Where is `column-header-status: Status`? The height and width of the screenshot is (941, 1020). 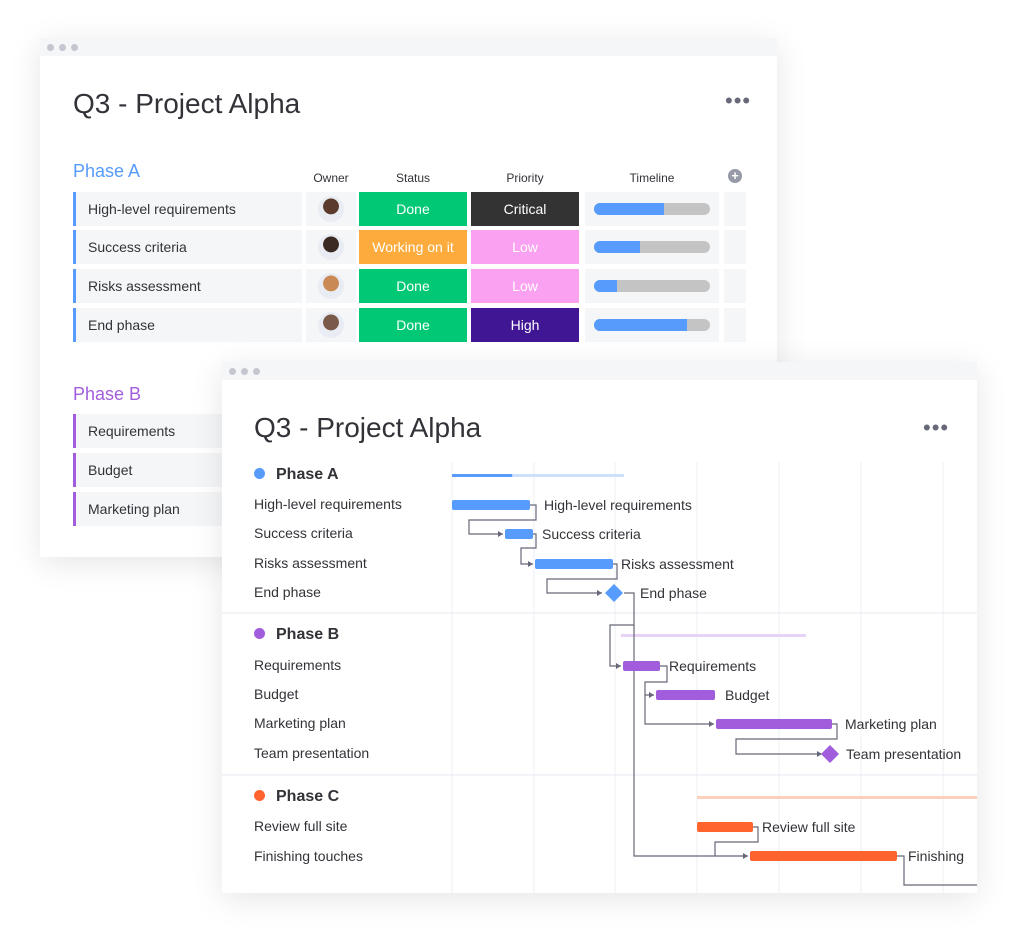
column-header-status: Status is located at coordinates (413, 178).